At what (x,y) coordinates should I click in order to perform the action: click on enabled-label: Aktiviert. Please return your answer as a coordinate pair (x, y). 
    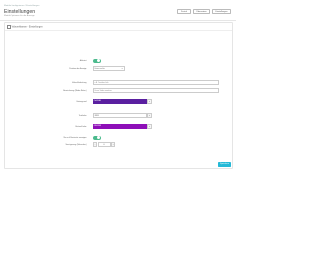
    Looking at the image, I should click on (83, 60).